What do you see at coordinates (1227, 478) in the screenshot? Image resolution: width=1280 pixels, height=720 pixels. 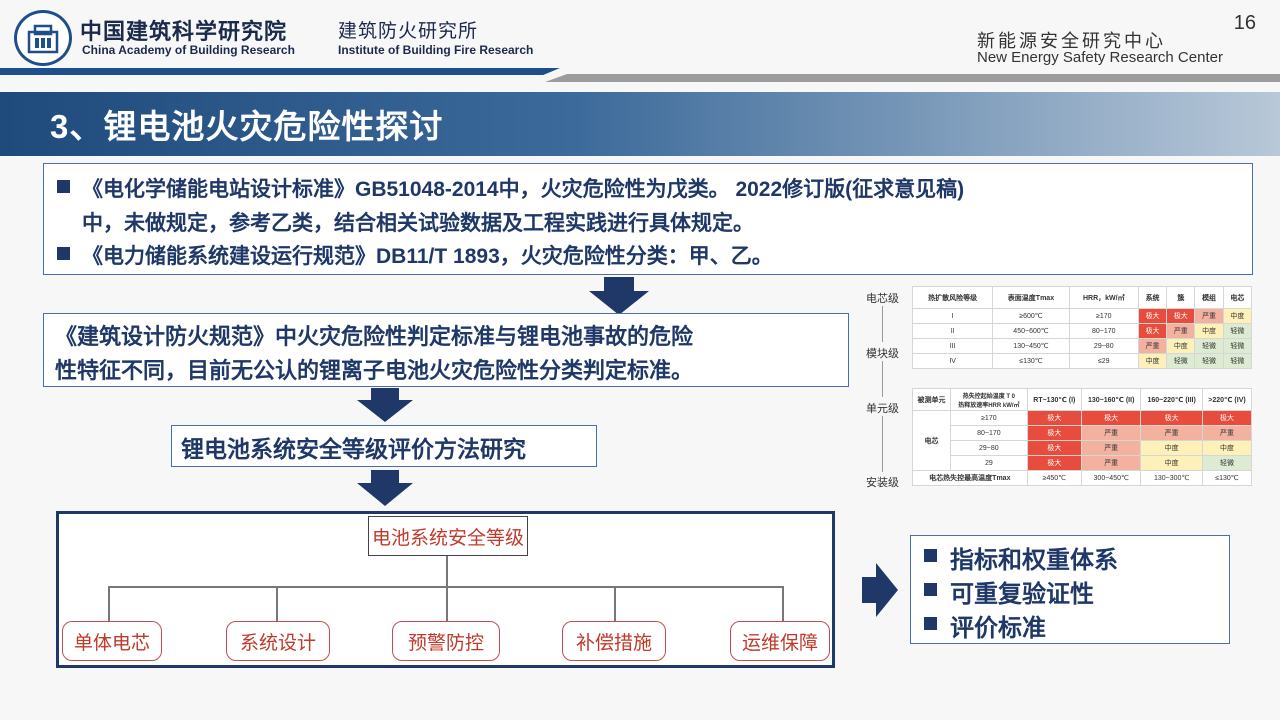 I see `table-cell: ≤130℃` at bounding box center [1227, 478].